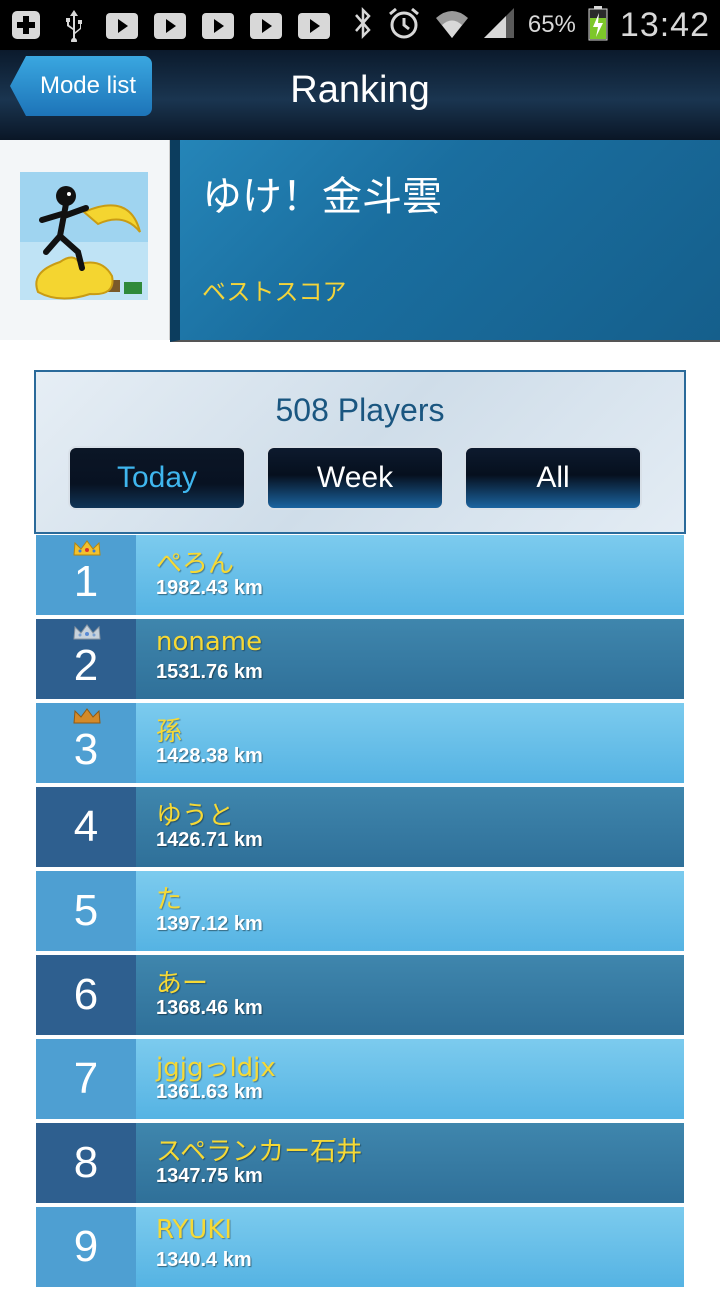  Describe the element at coordinates (551, 24) in the screenshot. I see `battery-percentage: 65%` at that location.